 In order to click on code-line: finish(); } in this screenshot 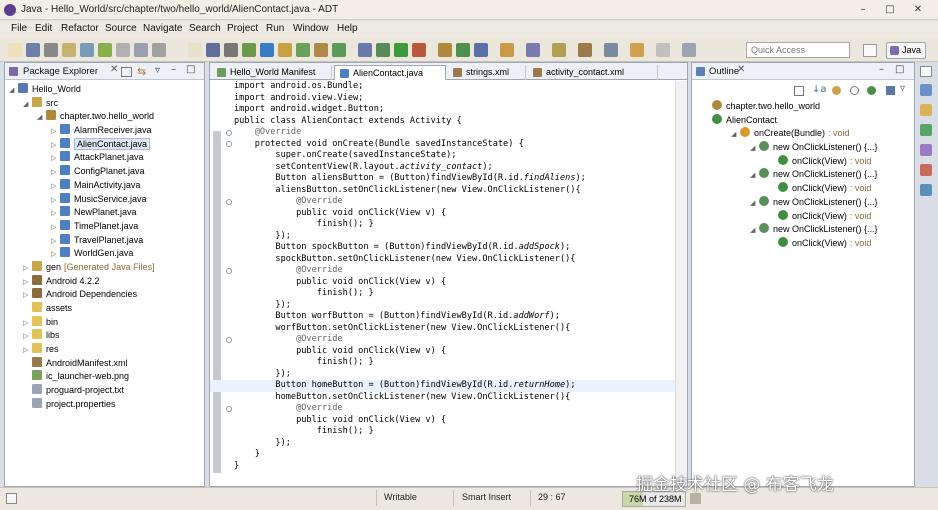, I will do `click(453, 294)`.